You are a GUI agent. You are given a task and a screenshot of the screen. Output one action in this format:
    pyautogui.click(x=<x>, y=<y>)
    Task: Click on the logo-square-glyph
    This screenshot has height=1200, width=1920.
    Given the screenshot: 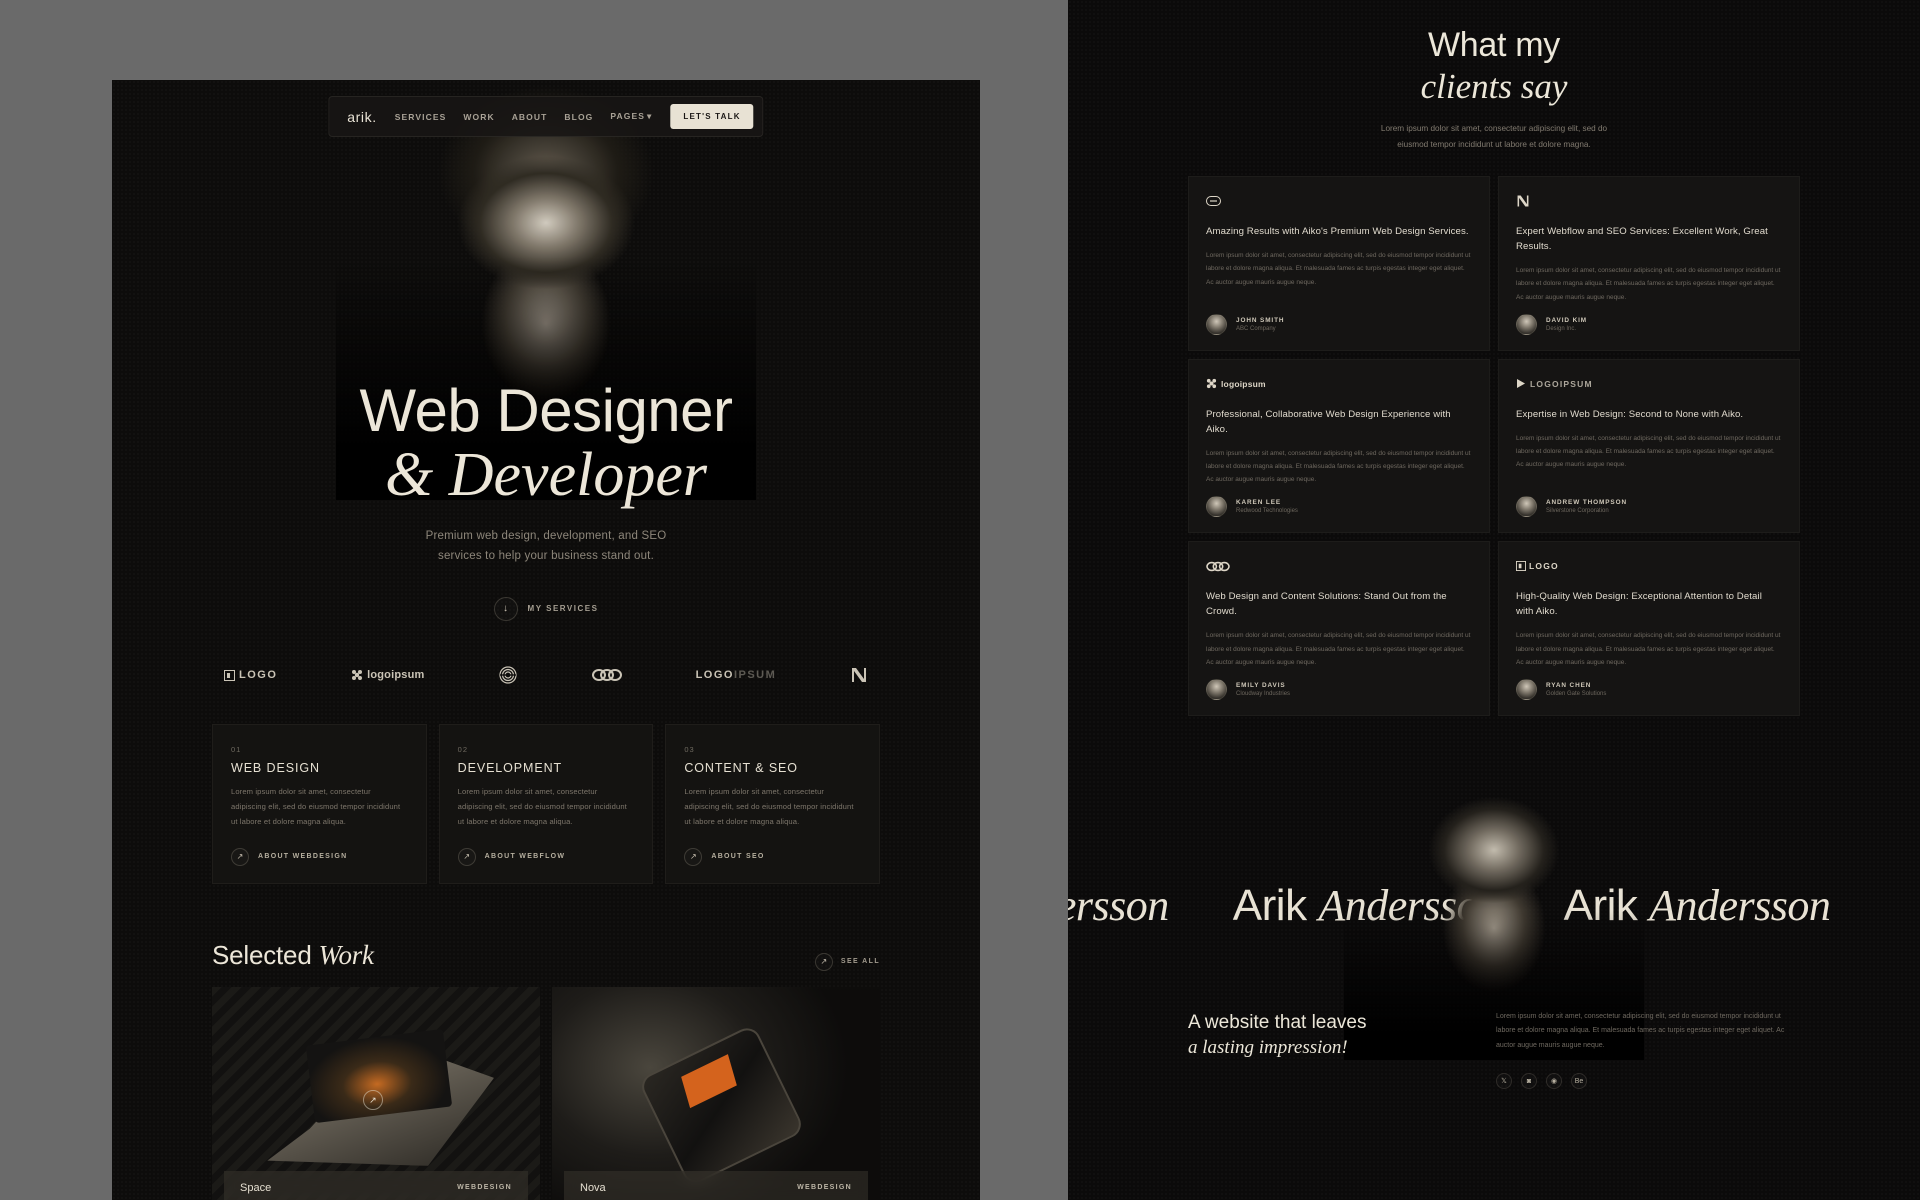 What is the action you would take?
    pyautogui.click(x=1521, y=566)
    